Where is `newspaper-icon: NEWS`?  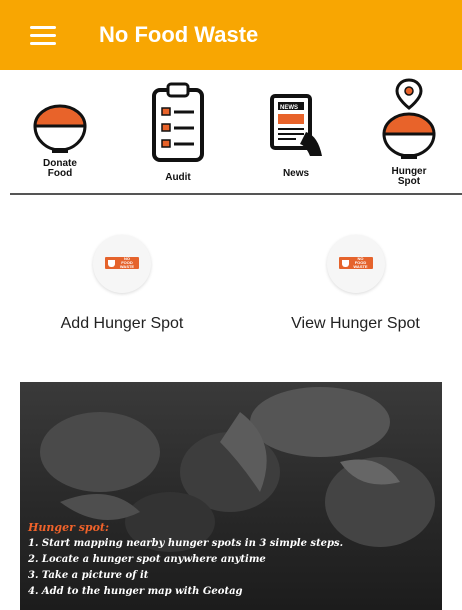
newspaper-icon: NEWS is located at coordinates (296, 125).